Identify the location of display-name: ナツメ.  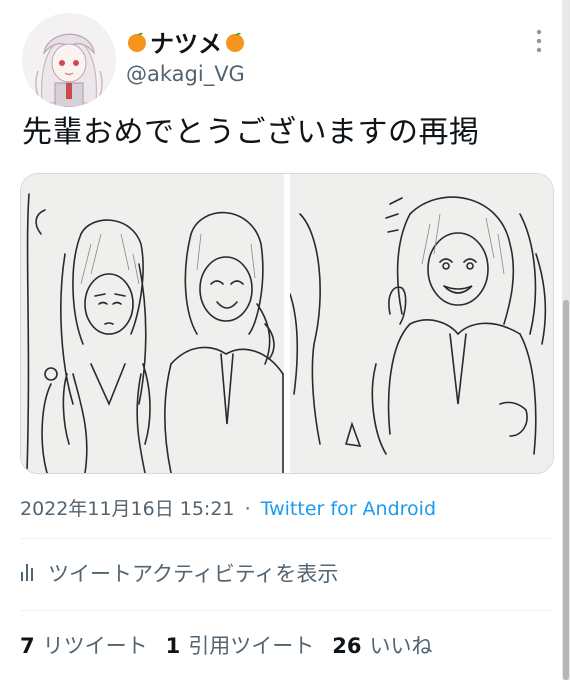
(186, 41).